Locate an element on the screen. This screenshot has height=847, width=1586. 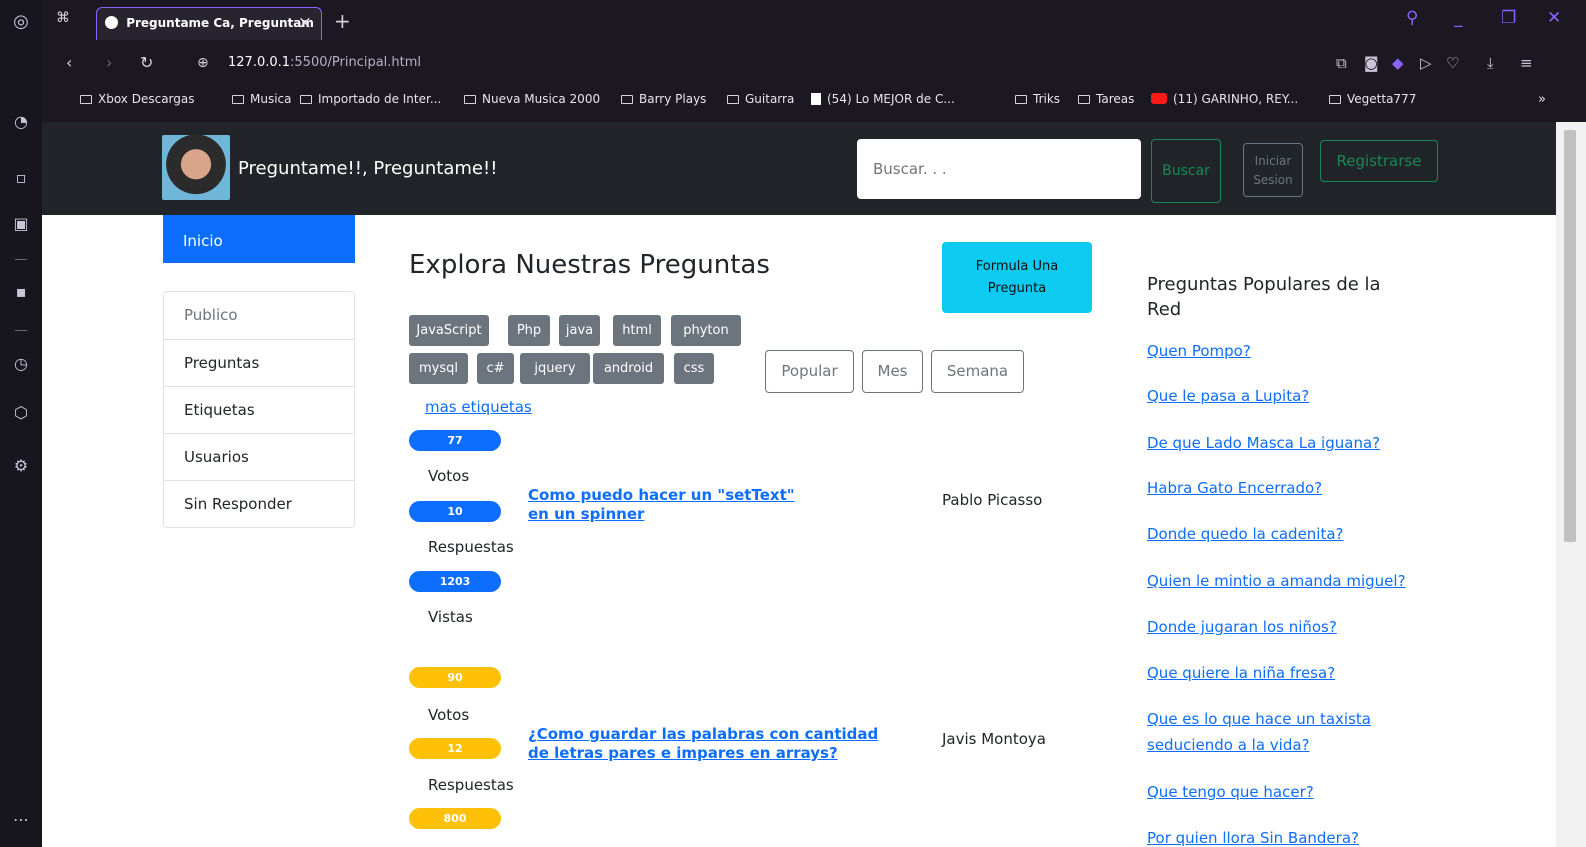
bookmark-item: Nueva Musica 2000 is located at coordinates (532, 99).